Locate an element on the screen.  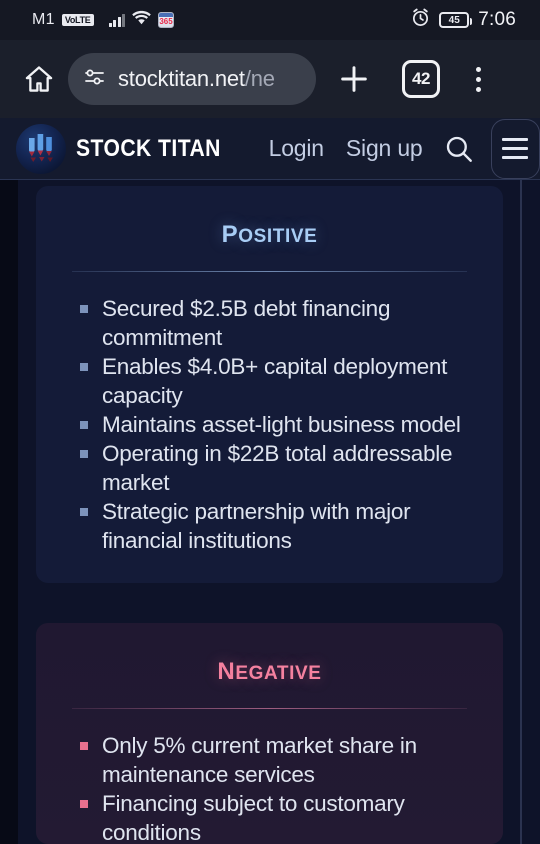
plus-icon is located at coordinates (354, 79).